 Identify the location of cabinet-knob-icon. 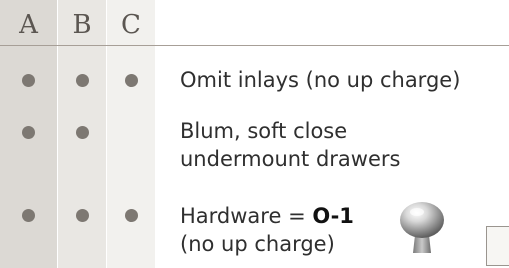
(422, 227).